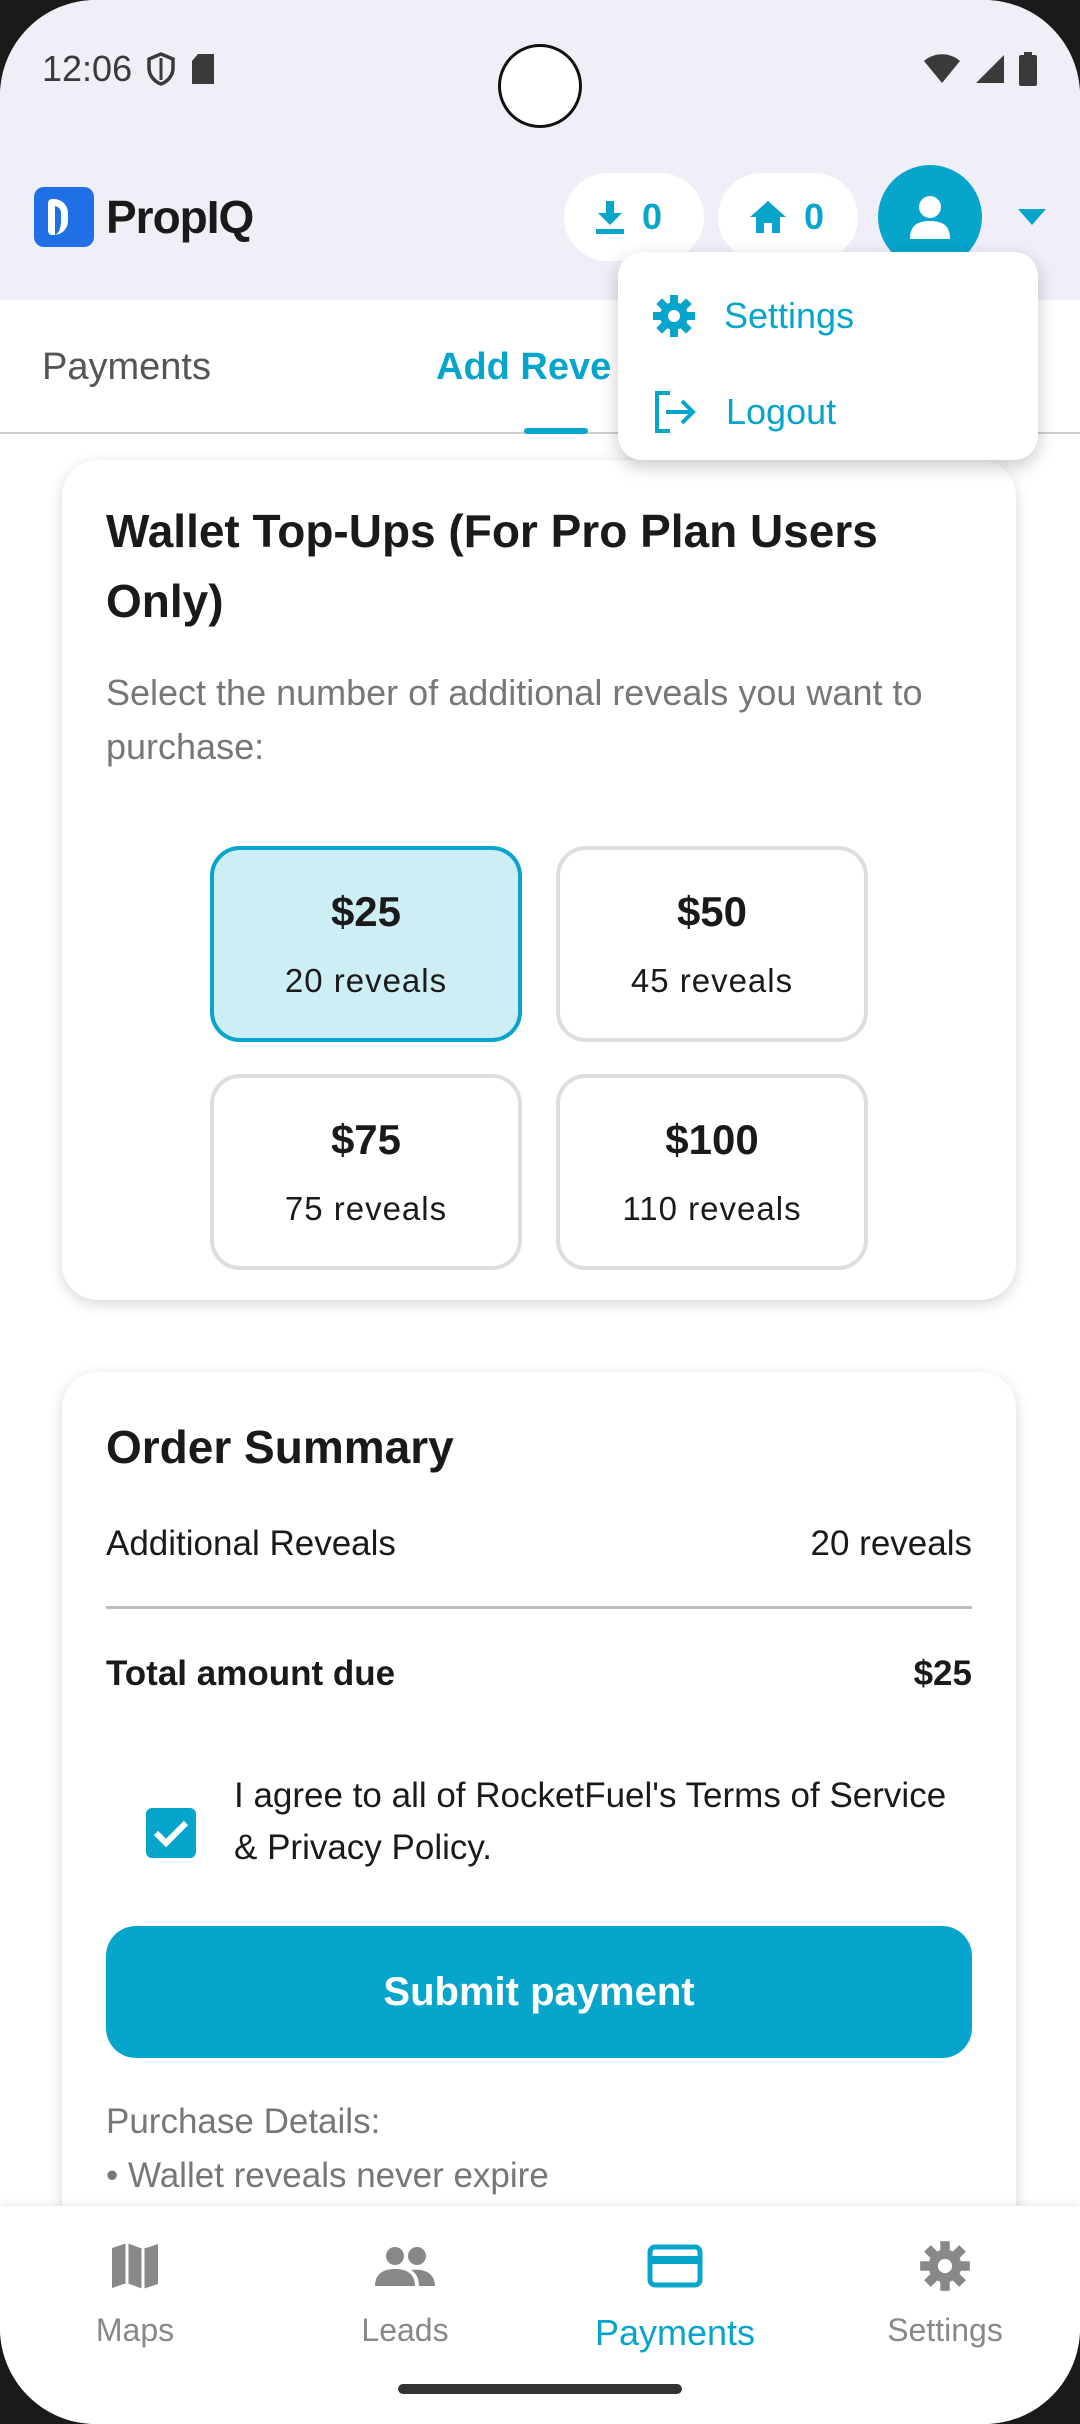  I want to click on menu-item-settings: Settings, so click(828, 316).